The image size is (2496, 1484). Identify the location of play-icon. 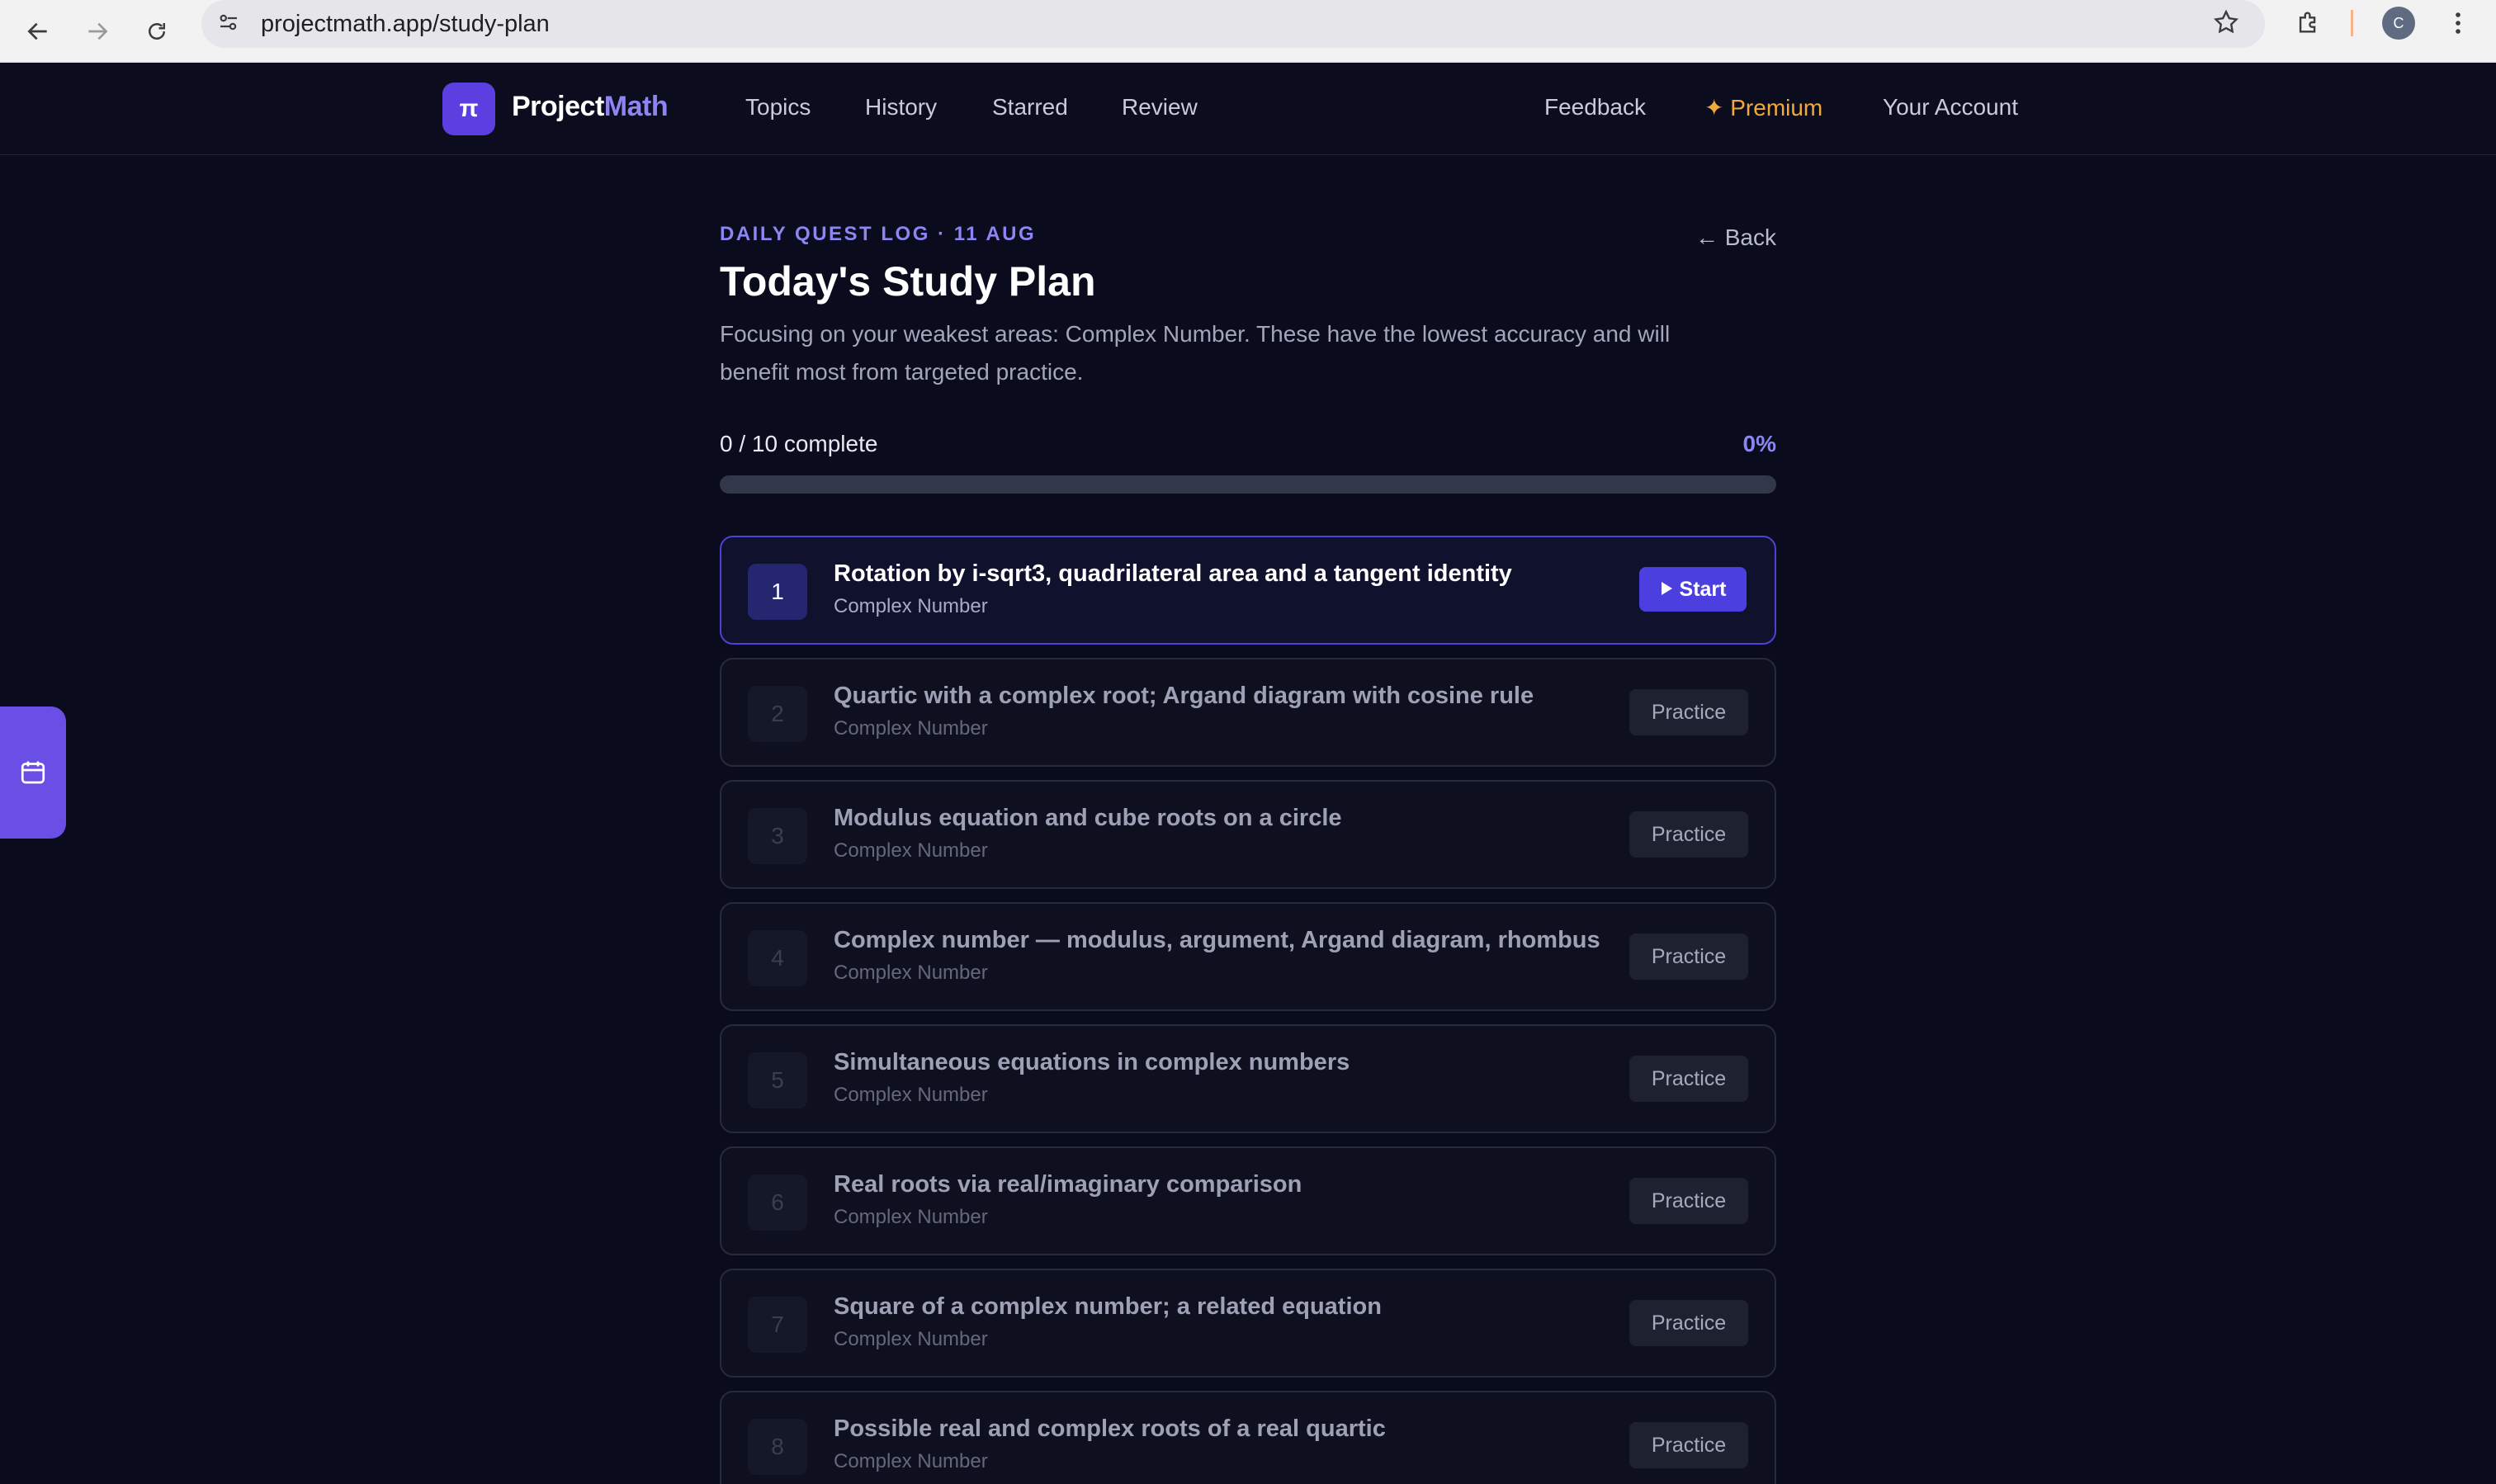
(1666, 590).